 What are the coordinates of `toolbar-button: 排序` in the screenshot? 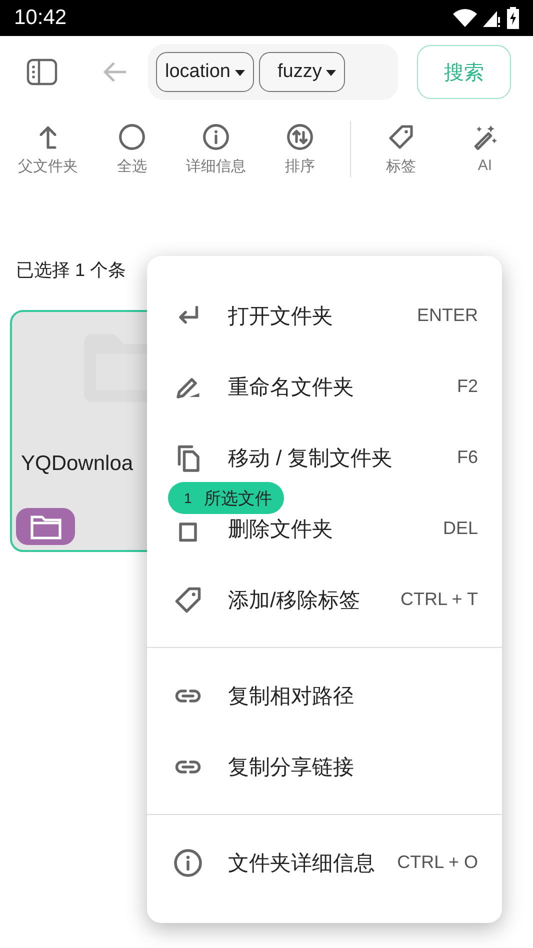 It's located at (300, 149).